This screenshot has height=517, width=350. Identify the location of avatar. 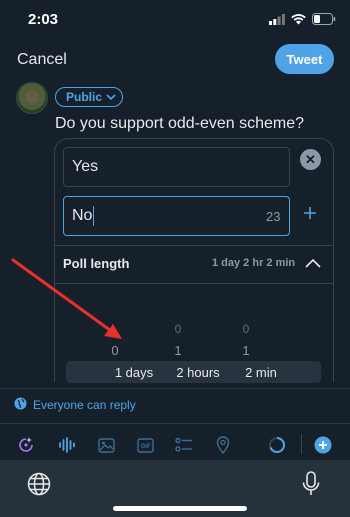
(32, 98).